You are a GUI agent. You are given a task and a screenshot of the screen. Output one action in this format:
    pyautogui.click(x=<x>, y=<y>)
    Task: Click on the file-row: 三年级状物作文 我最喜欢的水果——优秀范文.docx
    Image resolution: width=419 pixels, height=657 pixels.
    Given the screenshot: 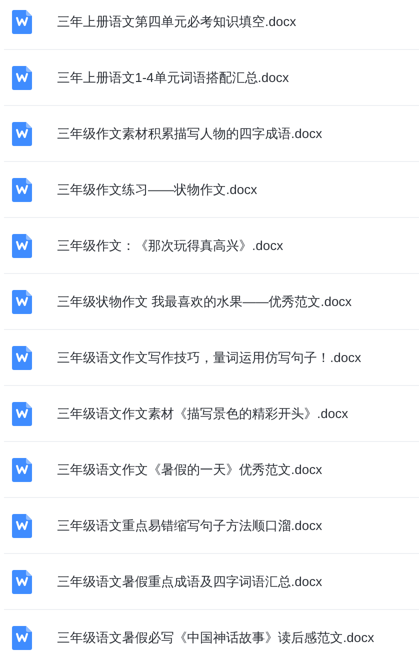 What is the action you would take?
    pyautogui.click(x=211, y=302)
    